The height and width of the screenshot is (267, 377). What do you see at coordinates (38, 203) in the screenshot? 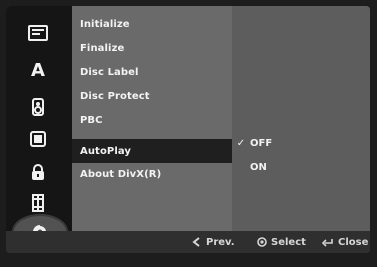
I see `film-icon` at bounding box center [38, 203].